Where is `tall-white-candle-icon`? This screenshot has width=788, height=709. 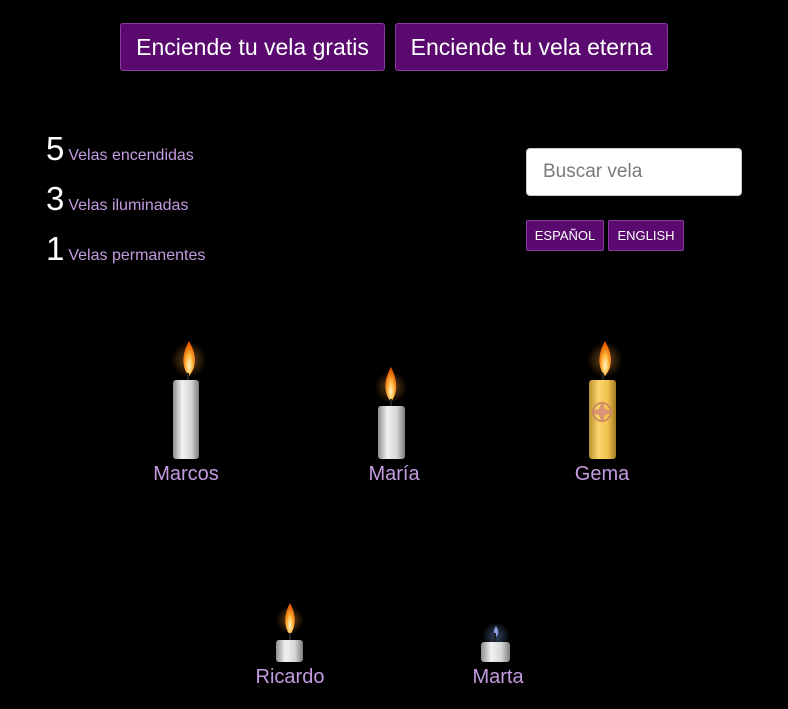
tall-white-candle-icon is located at coordinates (189, 400).